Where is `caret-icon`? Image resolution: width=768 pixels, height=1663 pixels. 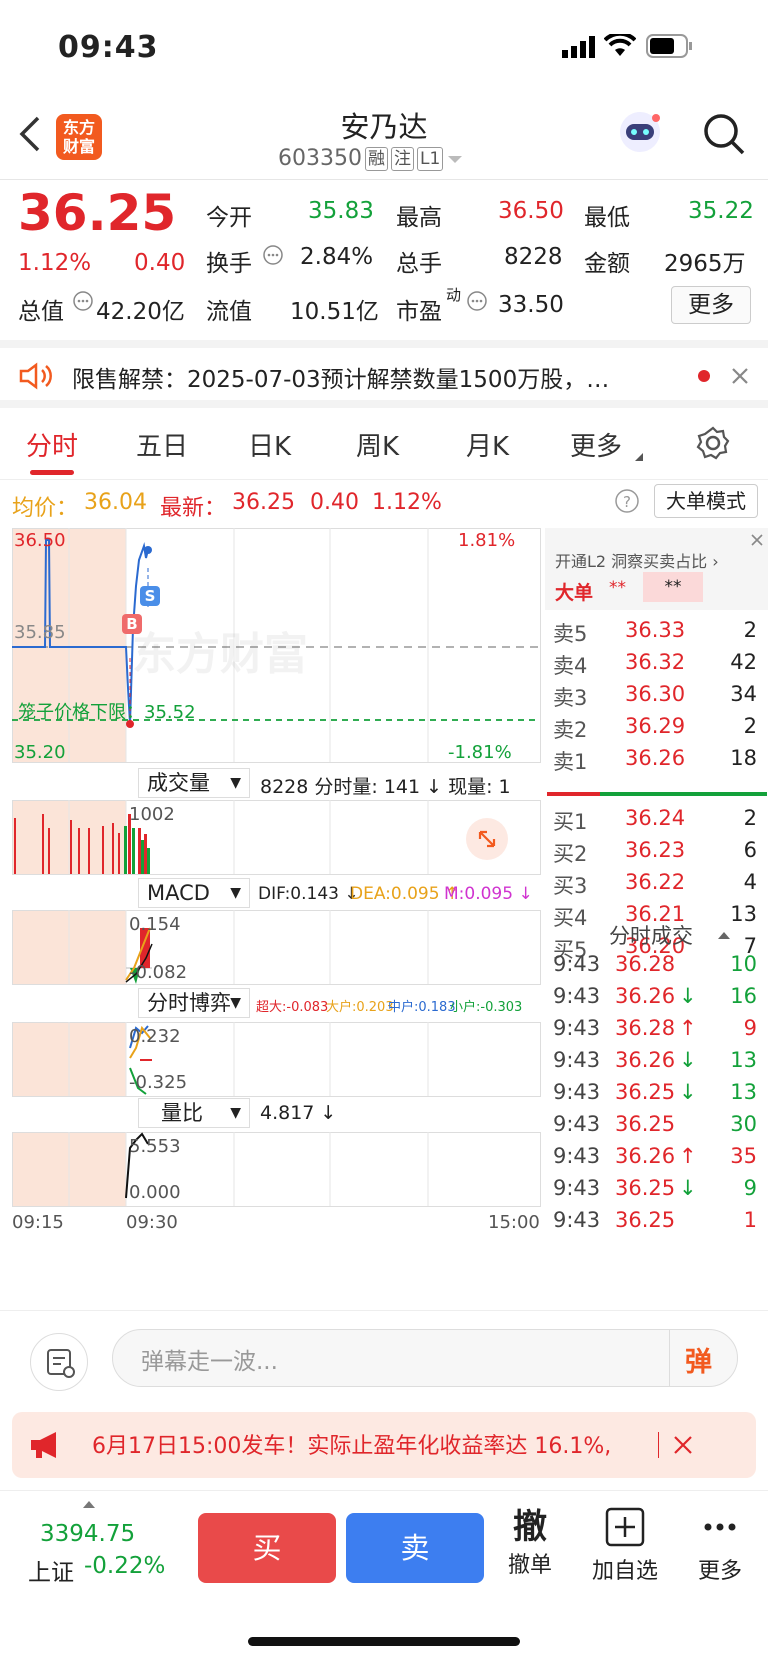
caret-icon is located at coordinates (639, 457).